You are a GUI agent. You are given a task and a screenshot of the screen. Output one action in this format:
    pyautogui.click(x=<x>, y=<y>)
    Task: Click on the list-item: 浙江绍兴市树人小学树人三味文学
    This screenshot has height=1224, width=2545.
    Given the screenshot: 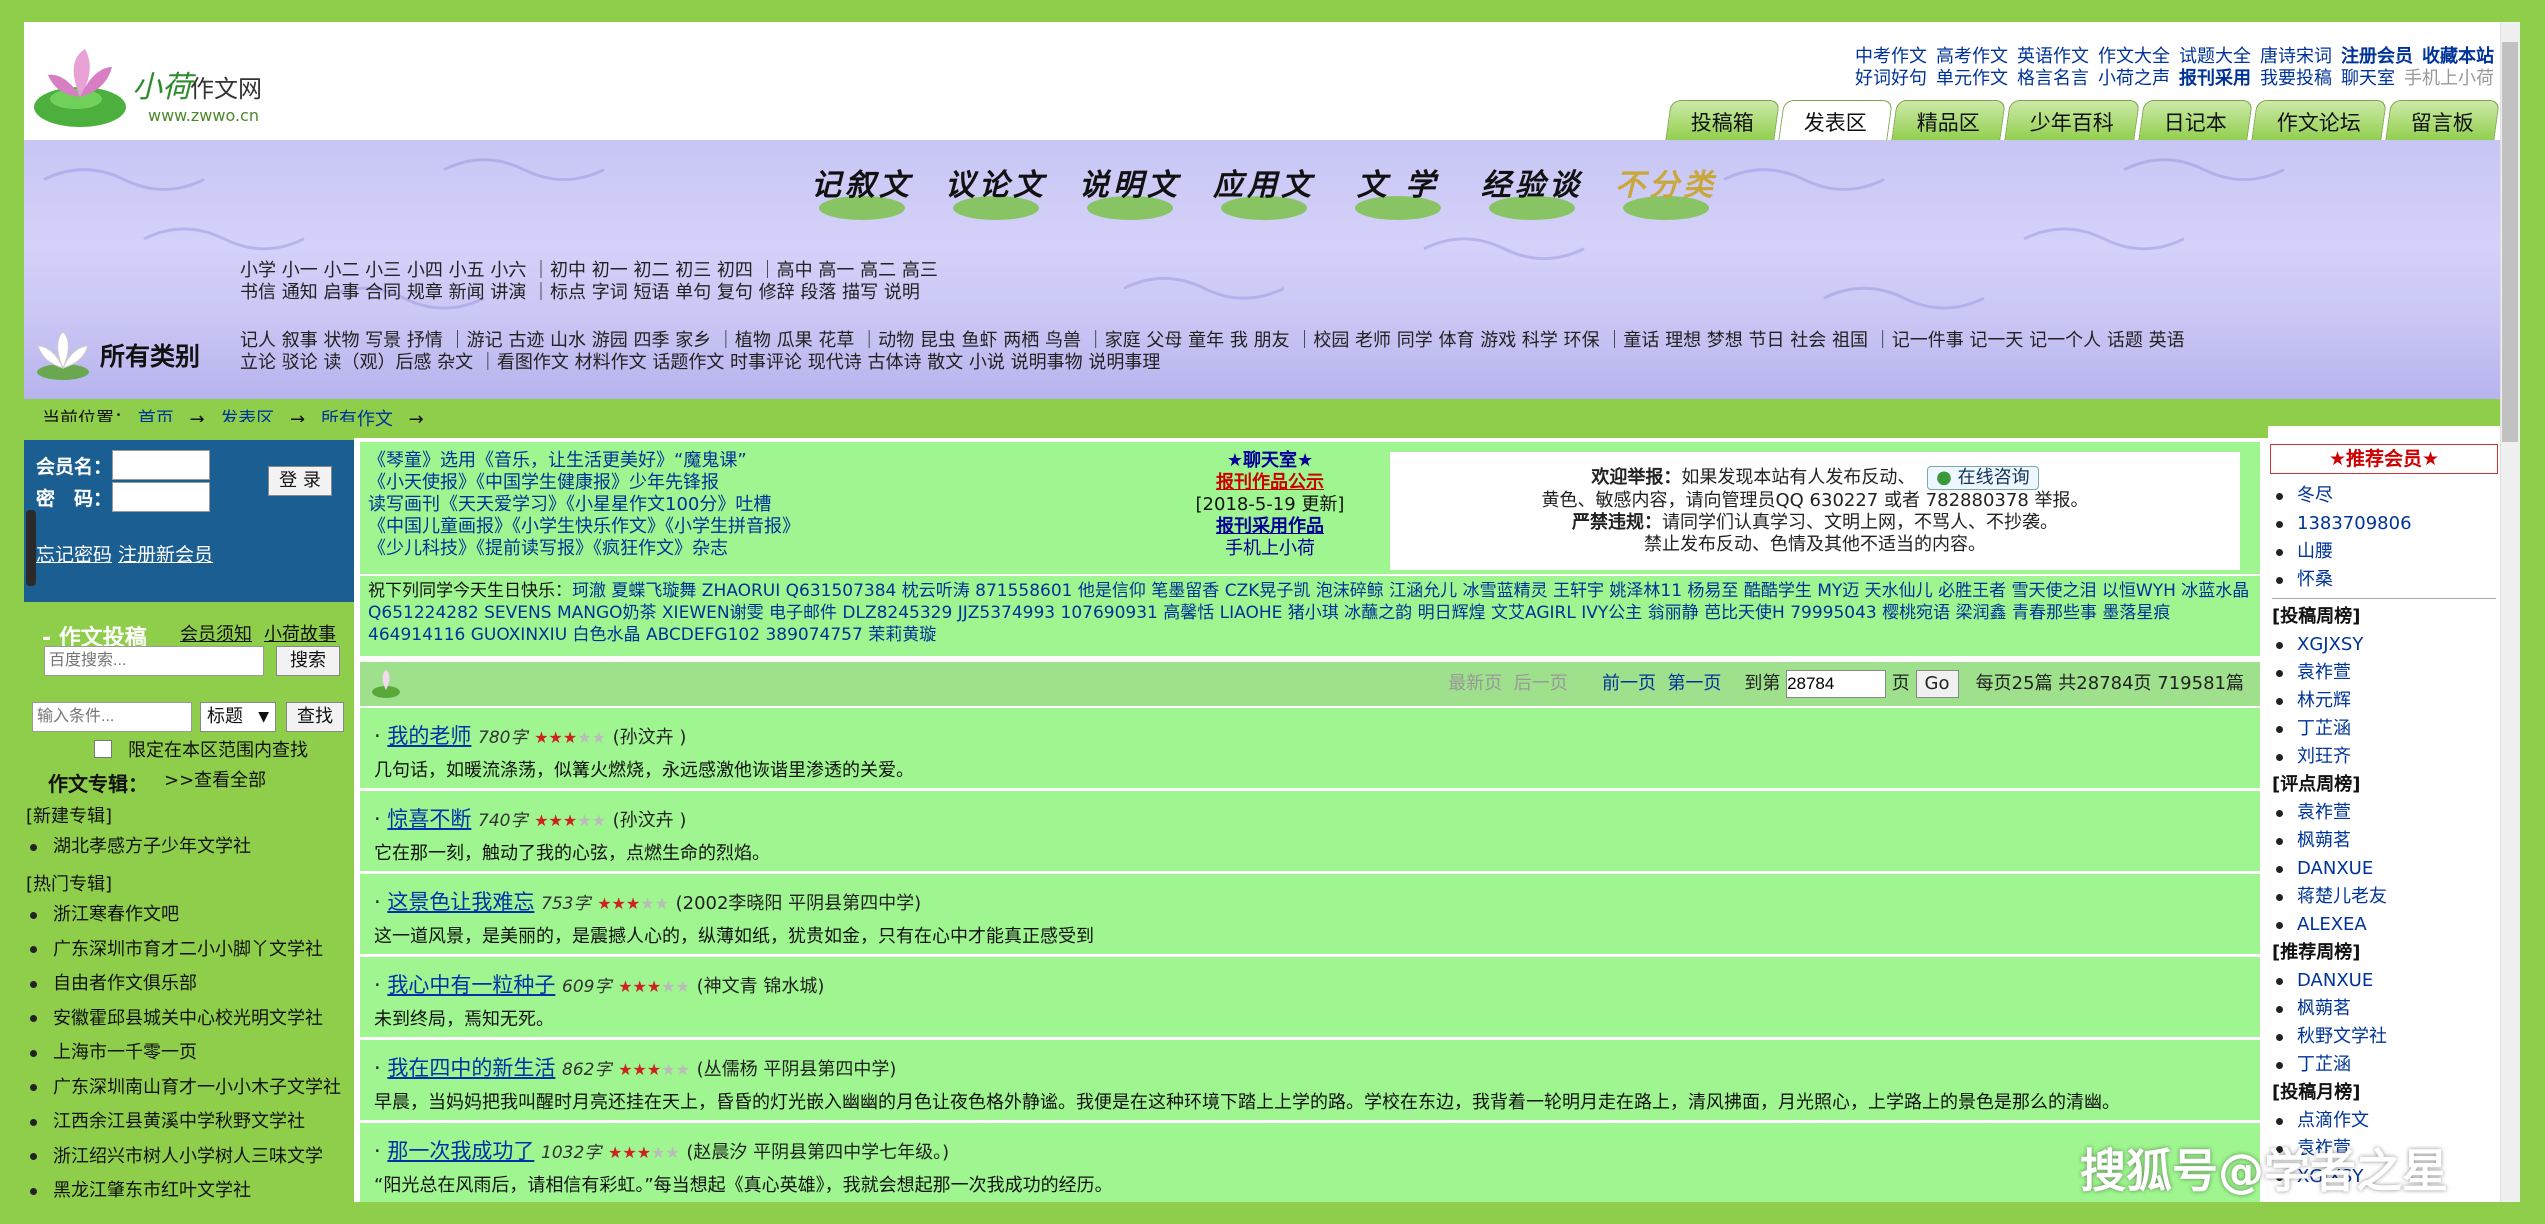 What is the action you would take?
    pyautogui.click(x=189, y=1157)
    